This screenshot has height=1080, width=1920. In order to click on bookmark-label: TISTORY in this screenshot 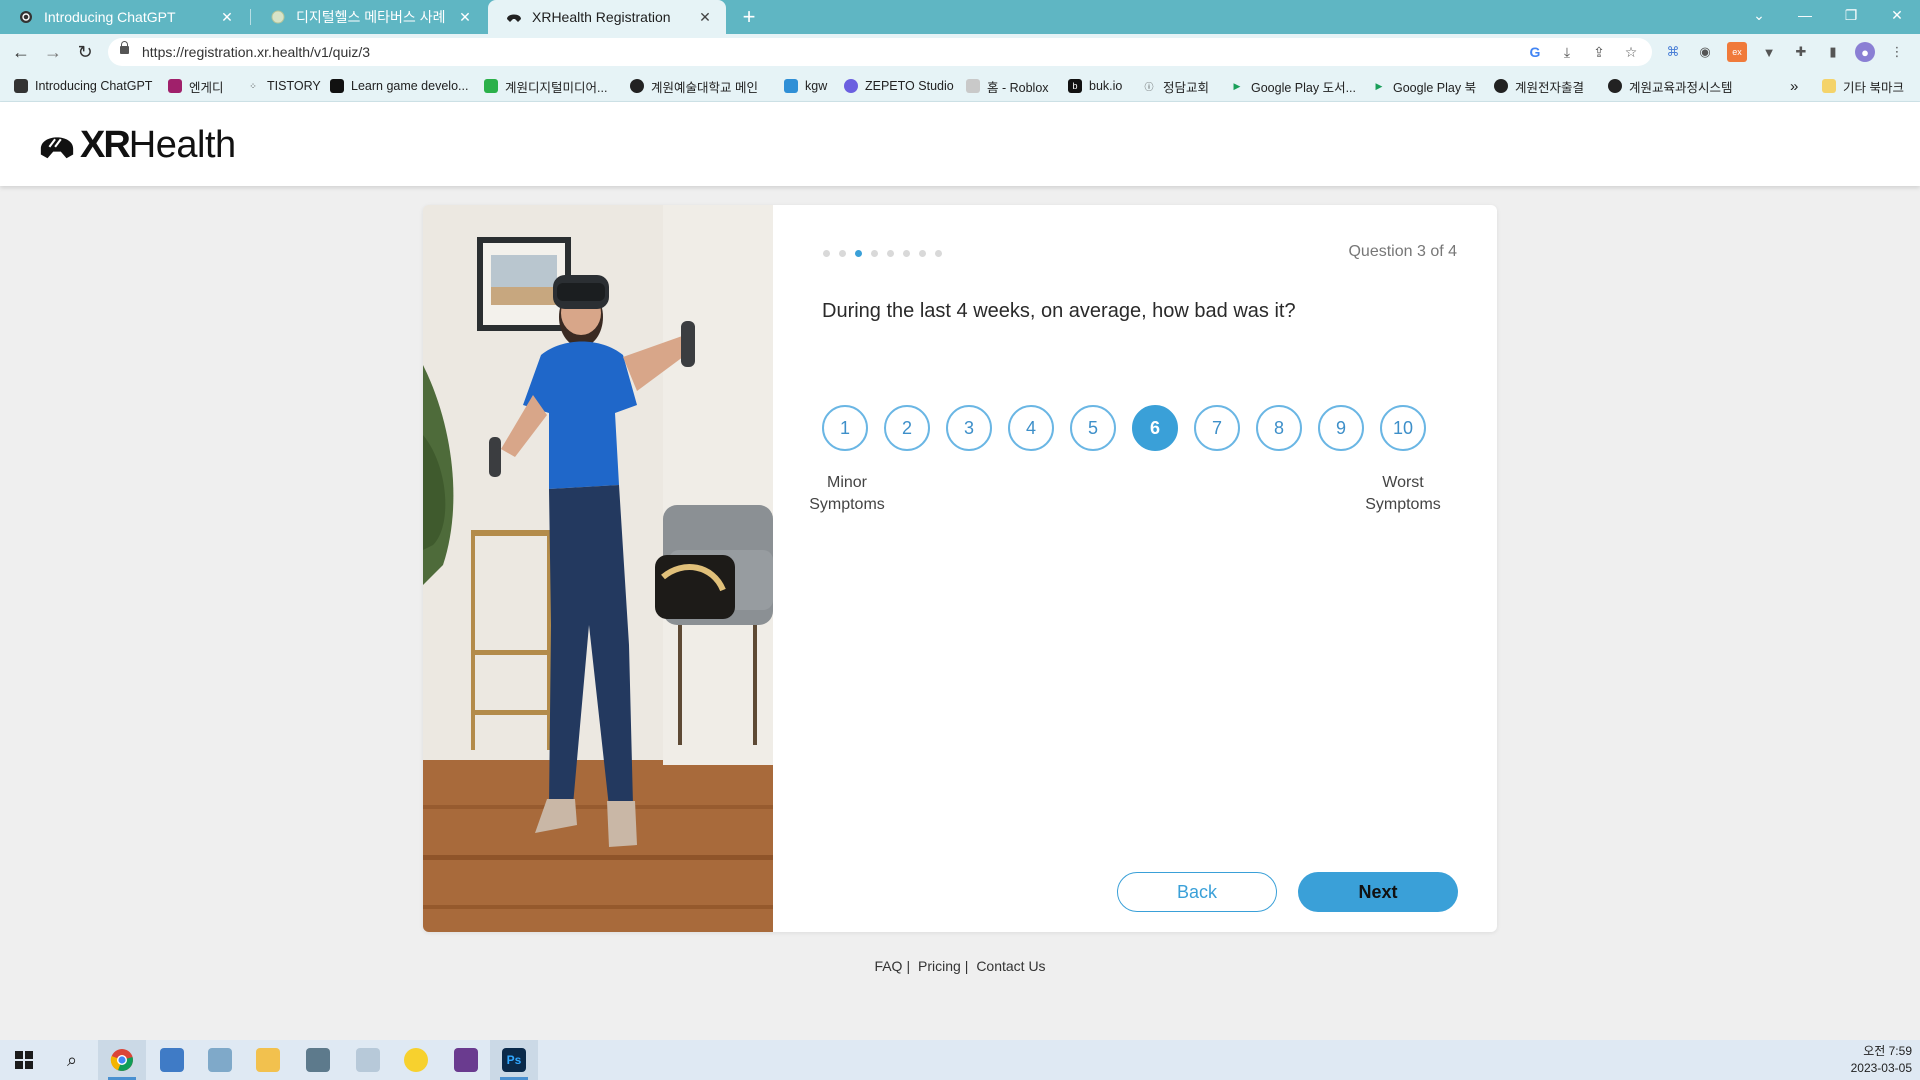, I will do `click(294, 86)`.